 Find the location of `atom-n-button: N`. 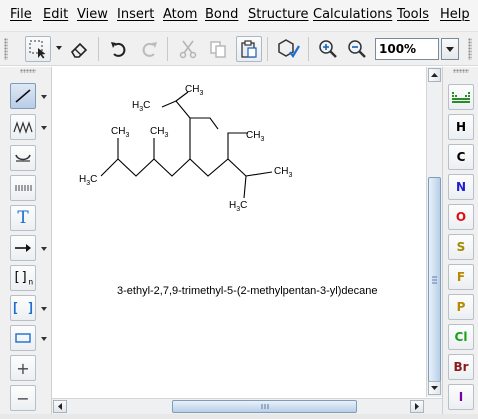

atom-n-button: N is located at coordinates (461, 187).